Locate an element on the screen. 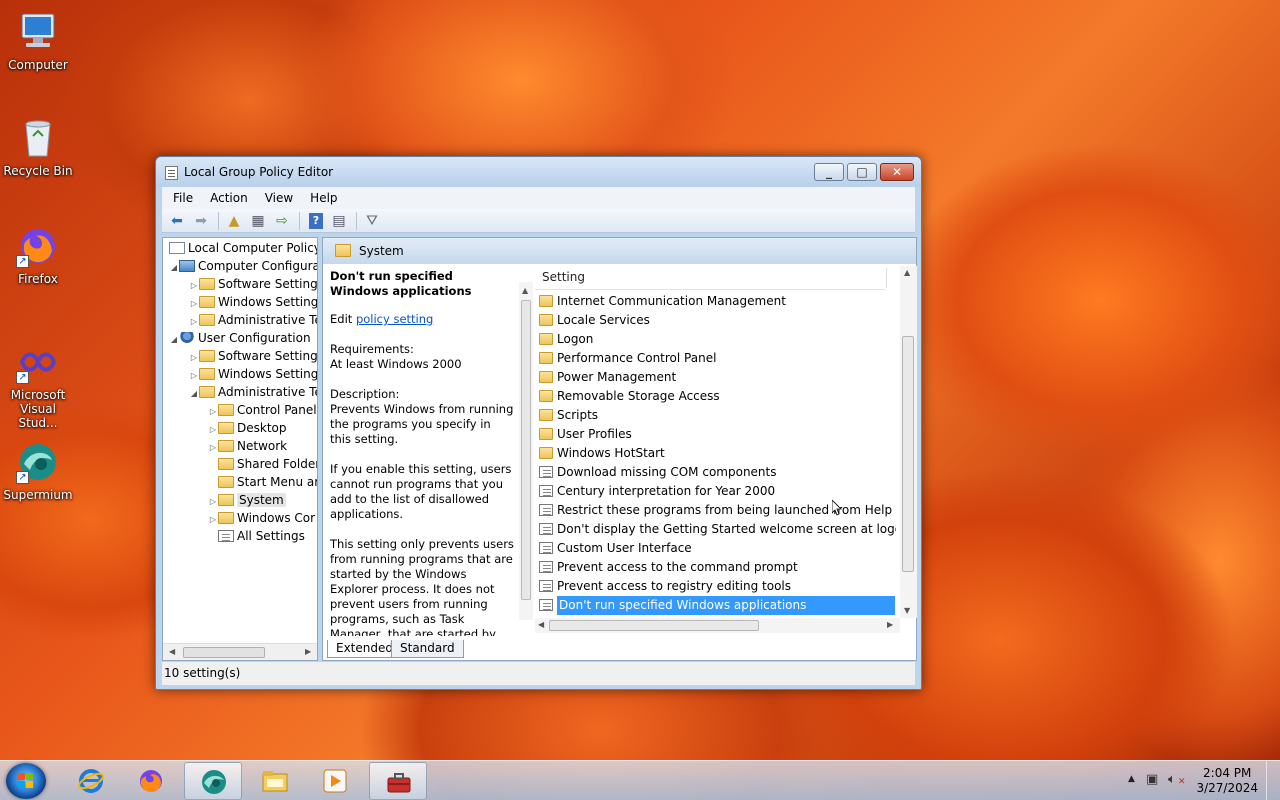 The width and height of the screenshot is (1280, 800). list-horizontal-scrollbar: ◀ ▶ is located at coordinates (717, 625).